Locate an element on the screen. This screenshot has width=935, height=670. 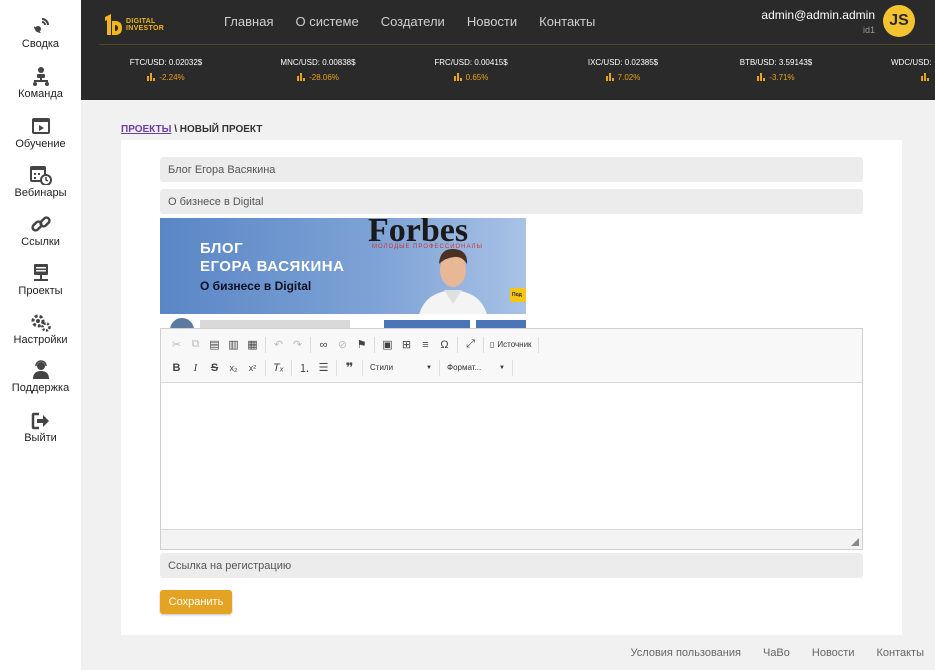
ticker-pair: MNC/USD: 0.00838$ is located at coordinates (318, 62).